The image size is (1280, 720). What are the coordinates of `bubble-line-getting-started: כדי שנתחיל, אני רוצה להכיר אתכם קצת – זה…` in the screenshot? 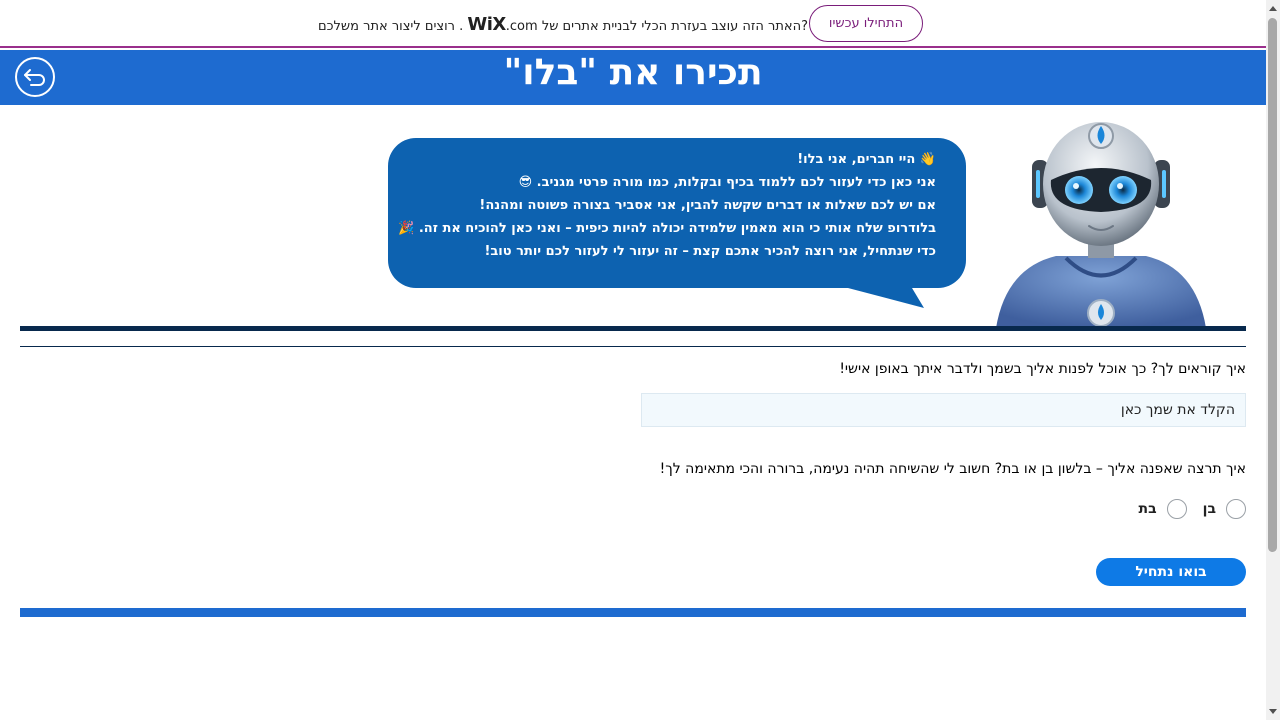 It's located at (710, 251).